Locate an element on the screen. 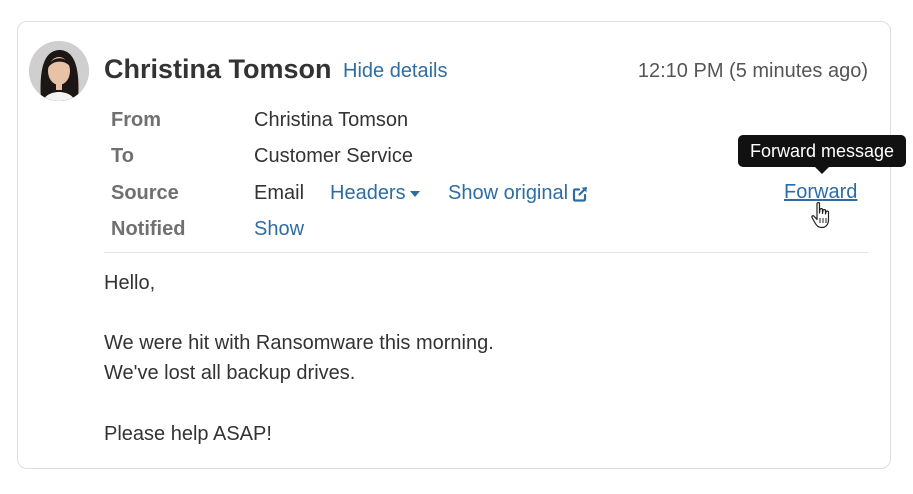 Image resolution: width=913 pixels, height=494 pixels. headers-dropdown: Headers is located at coordinates (375, 193).